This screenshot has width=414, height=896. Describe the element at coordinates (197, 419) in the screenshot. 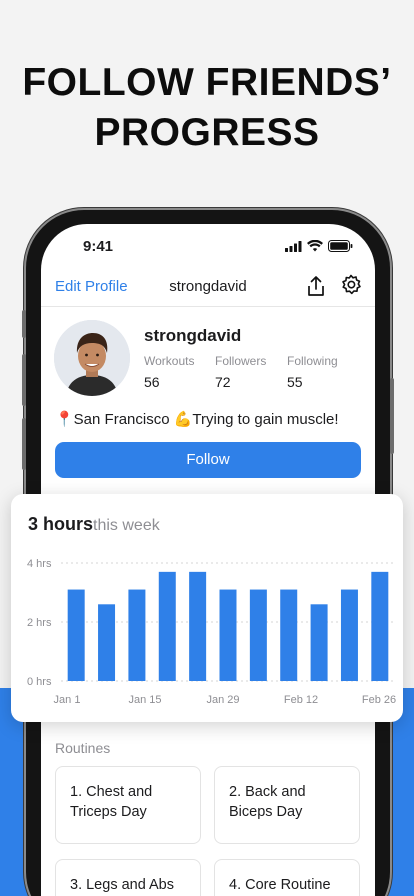

I see `profile-bio: 📍San Francisco 💪Trying to gain muscle!` at that location.